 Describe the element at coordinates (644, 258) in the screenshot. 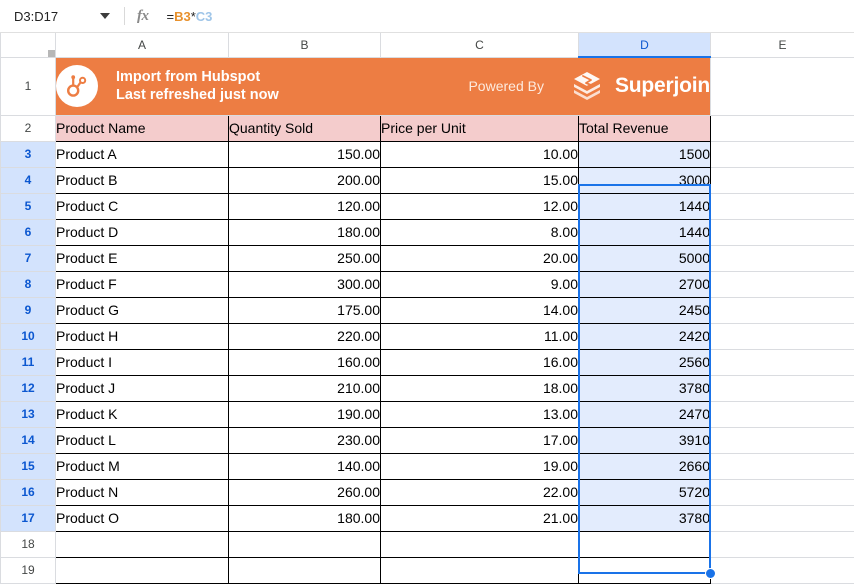

I see `cell-d7: 5000` at that location.